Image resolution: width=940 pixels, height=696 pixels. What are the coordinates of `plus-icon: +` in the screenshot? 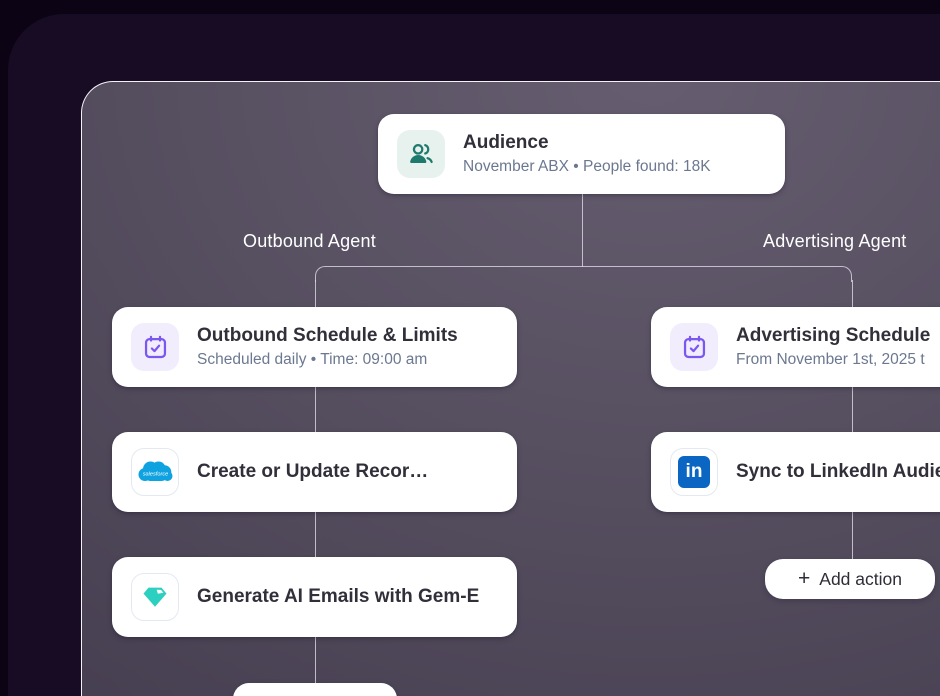 It's located at (804, 578).